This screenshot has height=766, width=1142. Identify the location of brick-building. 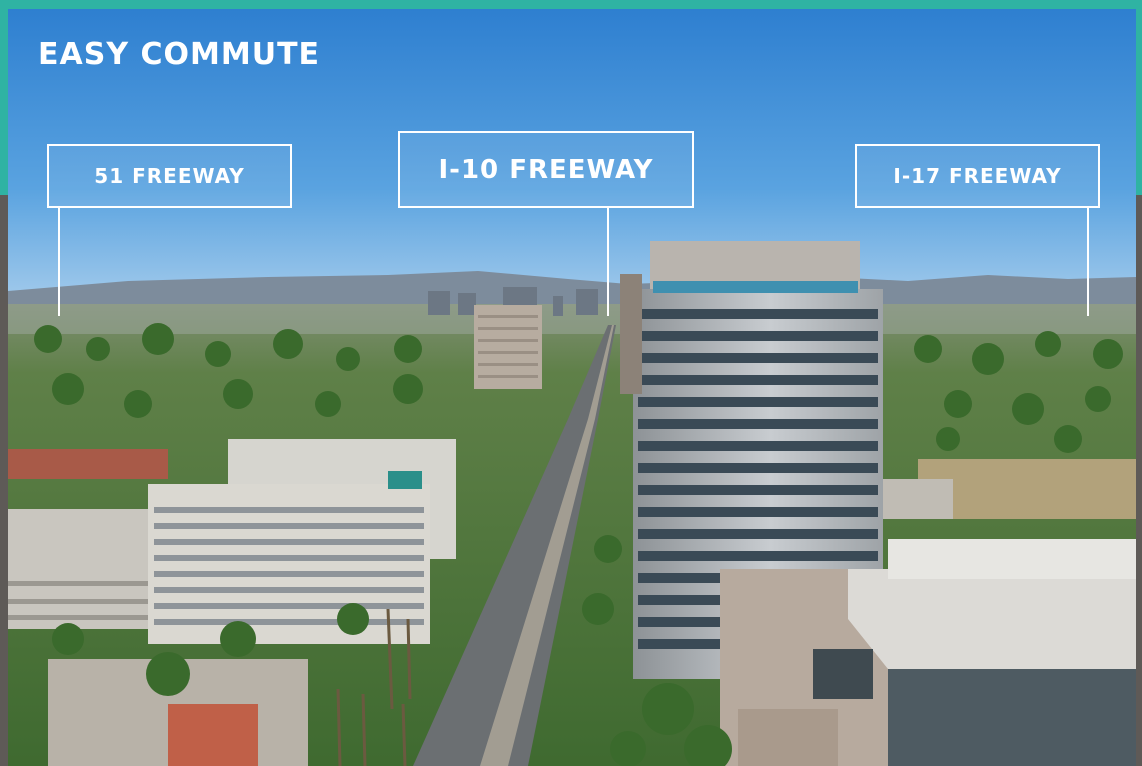
(88, 464).